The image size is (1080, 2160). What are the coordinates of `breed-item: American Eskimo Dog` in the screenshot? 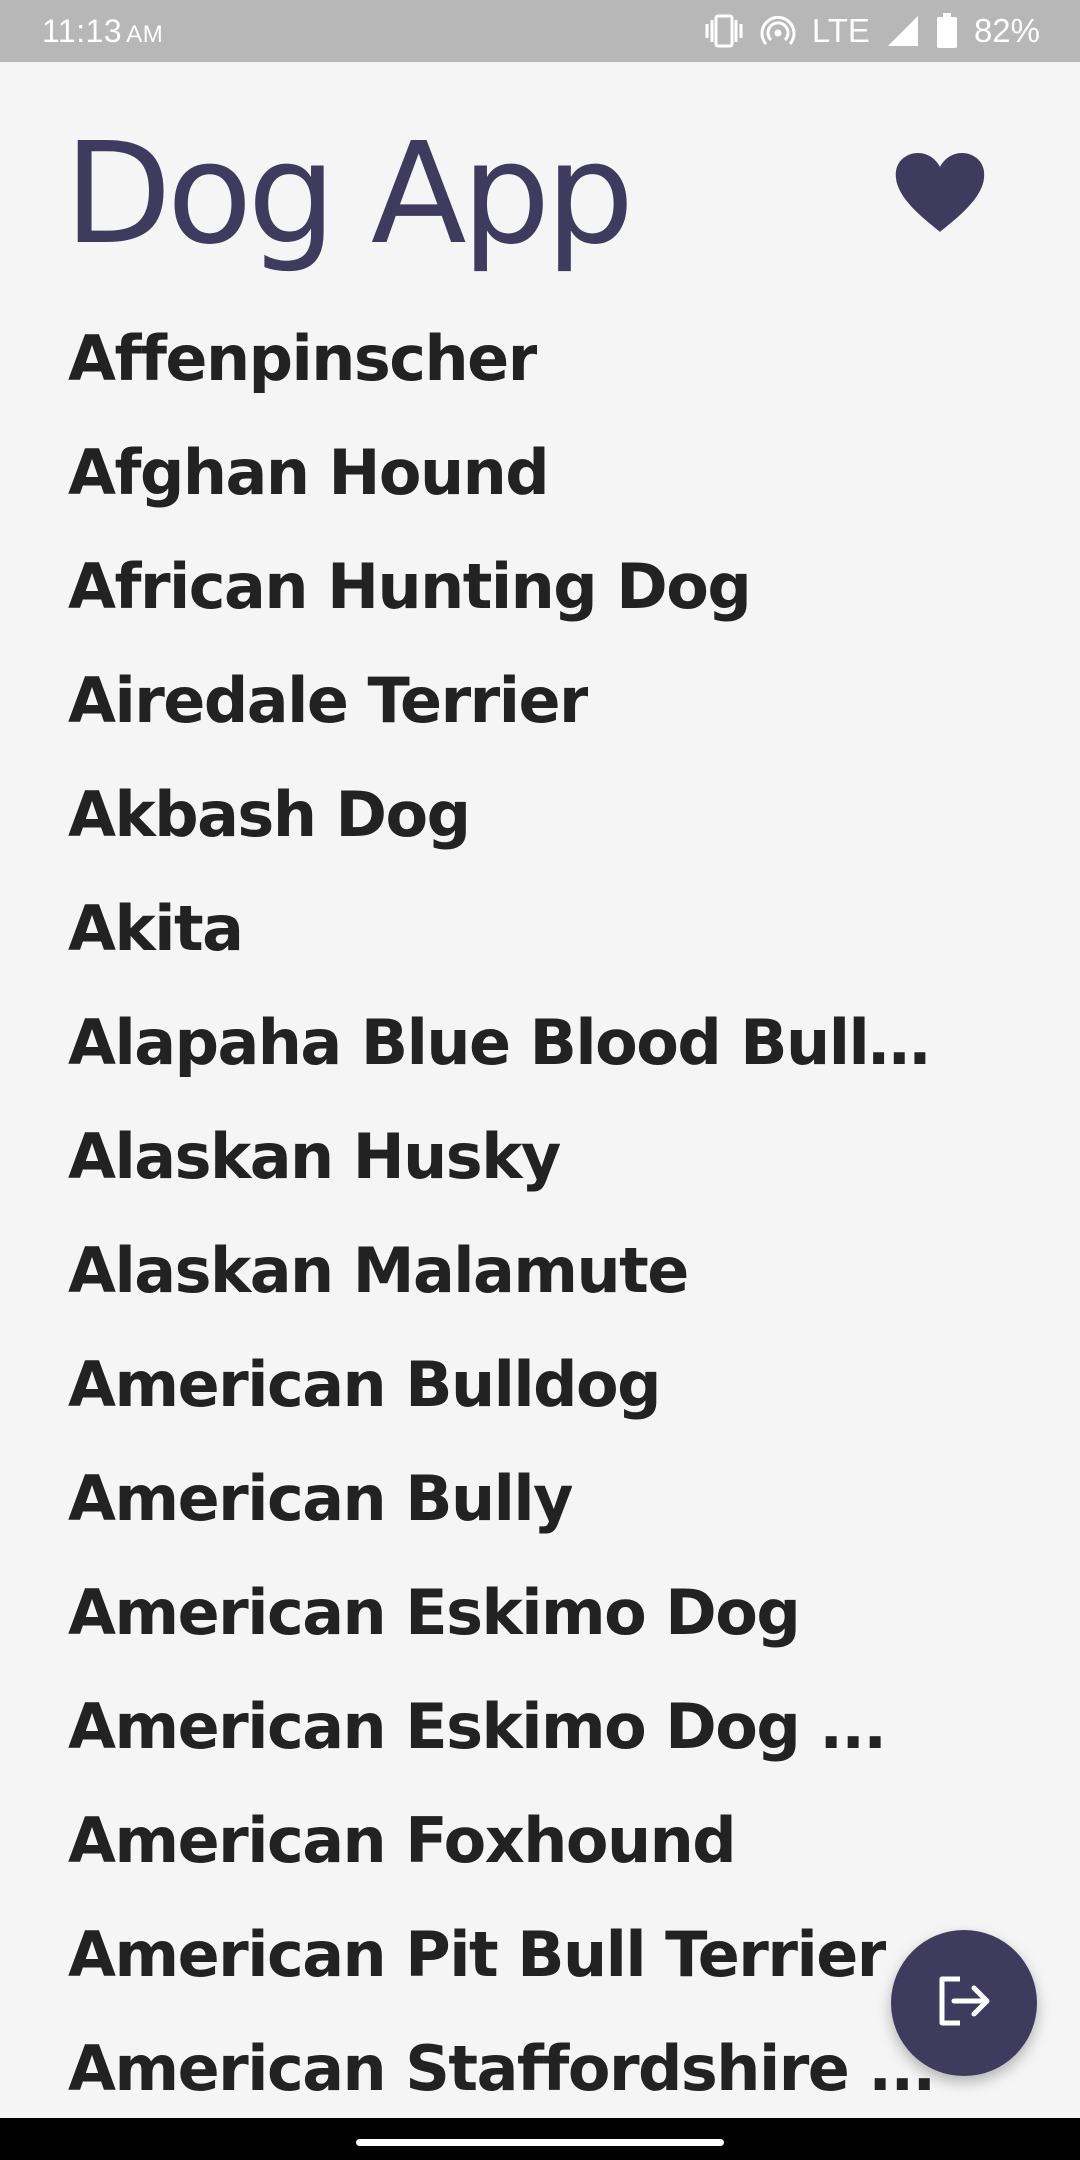 It's located at (540, 1612).